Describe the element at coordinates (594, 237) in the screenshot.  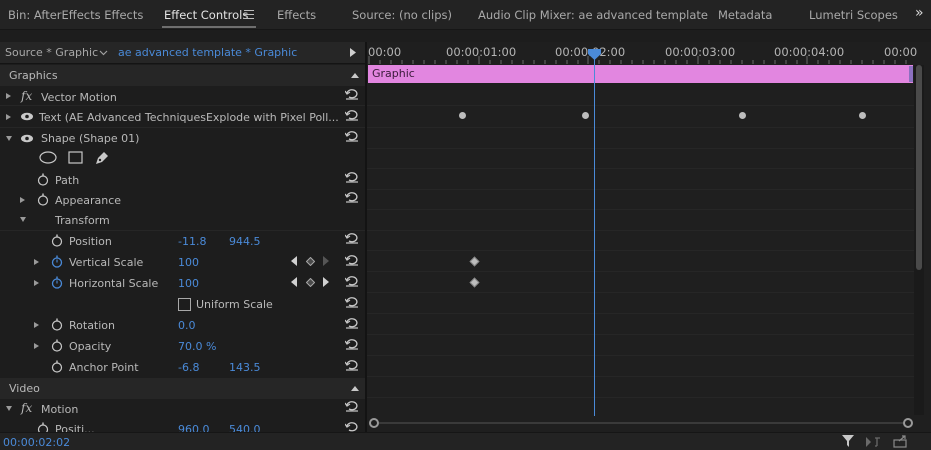
I see `playhead-line` at that location.